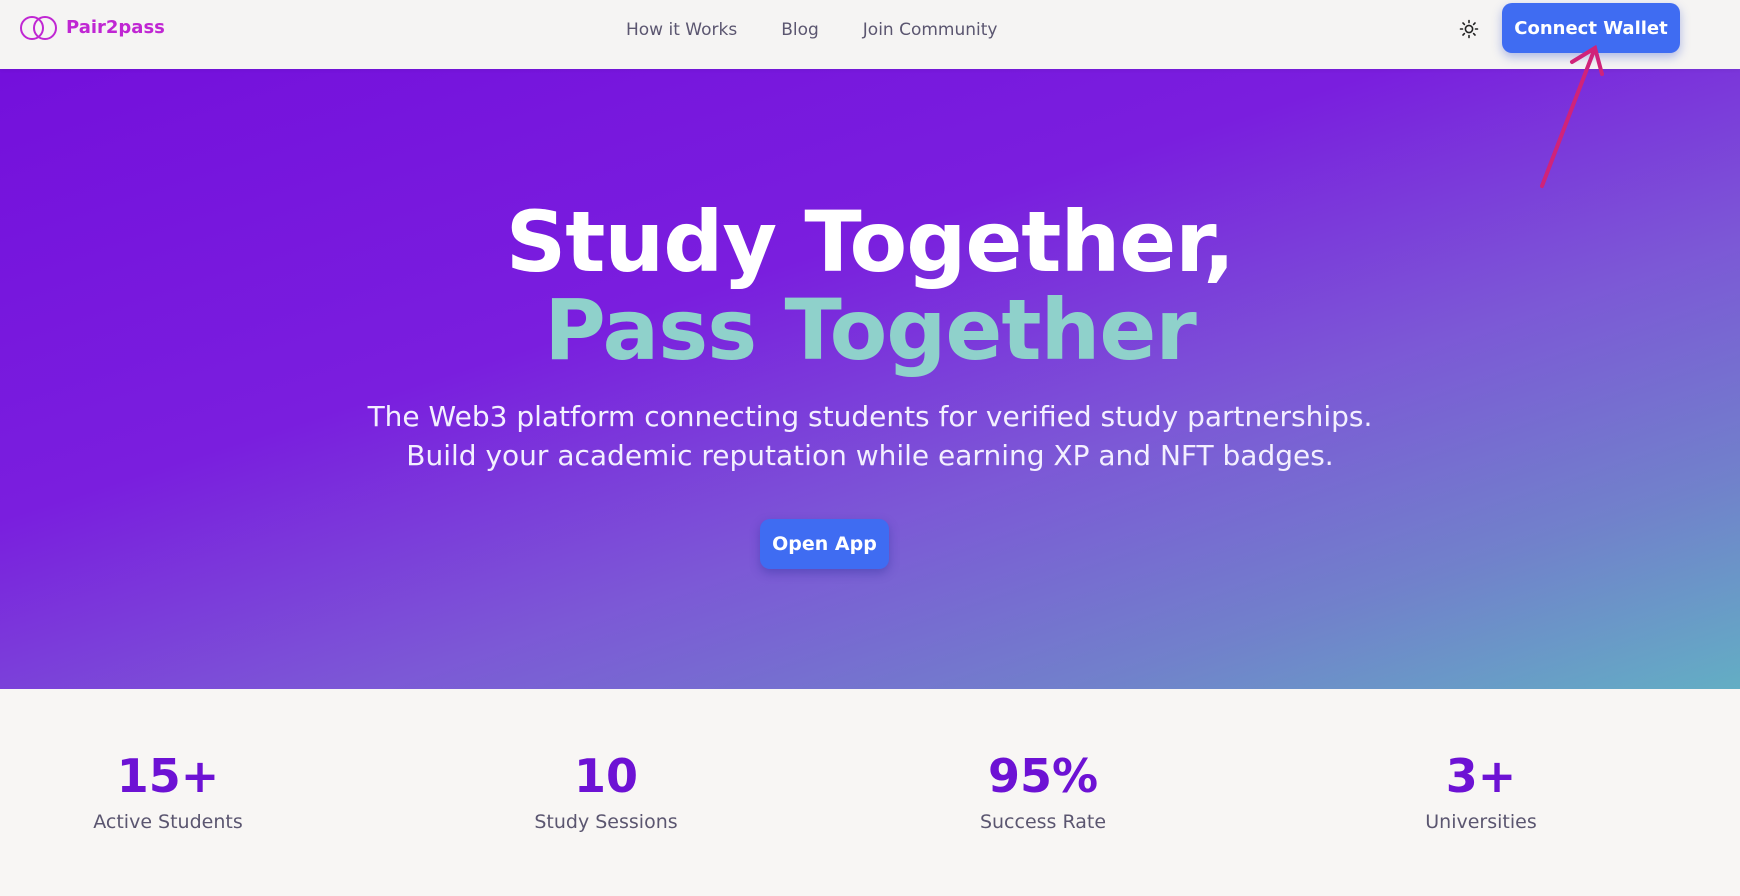  What do you see at coordinates (1043, 776) in the screenshot?
I see `stat-value: 95%` at bounding box center [1043, 776].